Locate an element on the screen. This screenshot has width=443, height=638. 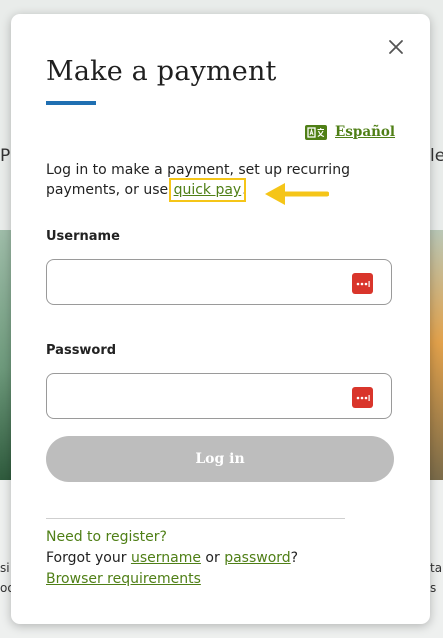
forgot-password-link: password is located at coordinates (257, 558).